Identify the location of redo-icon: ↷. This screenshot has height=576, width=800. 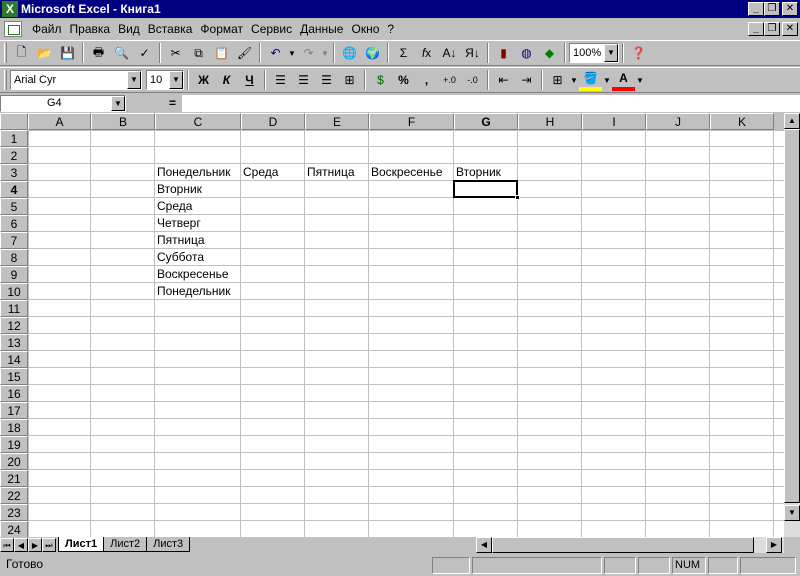
(308, 53).